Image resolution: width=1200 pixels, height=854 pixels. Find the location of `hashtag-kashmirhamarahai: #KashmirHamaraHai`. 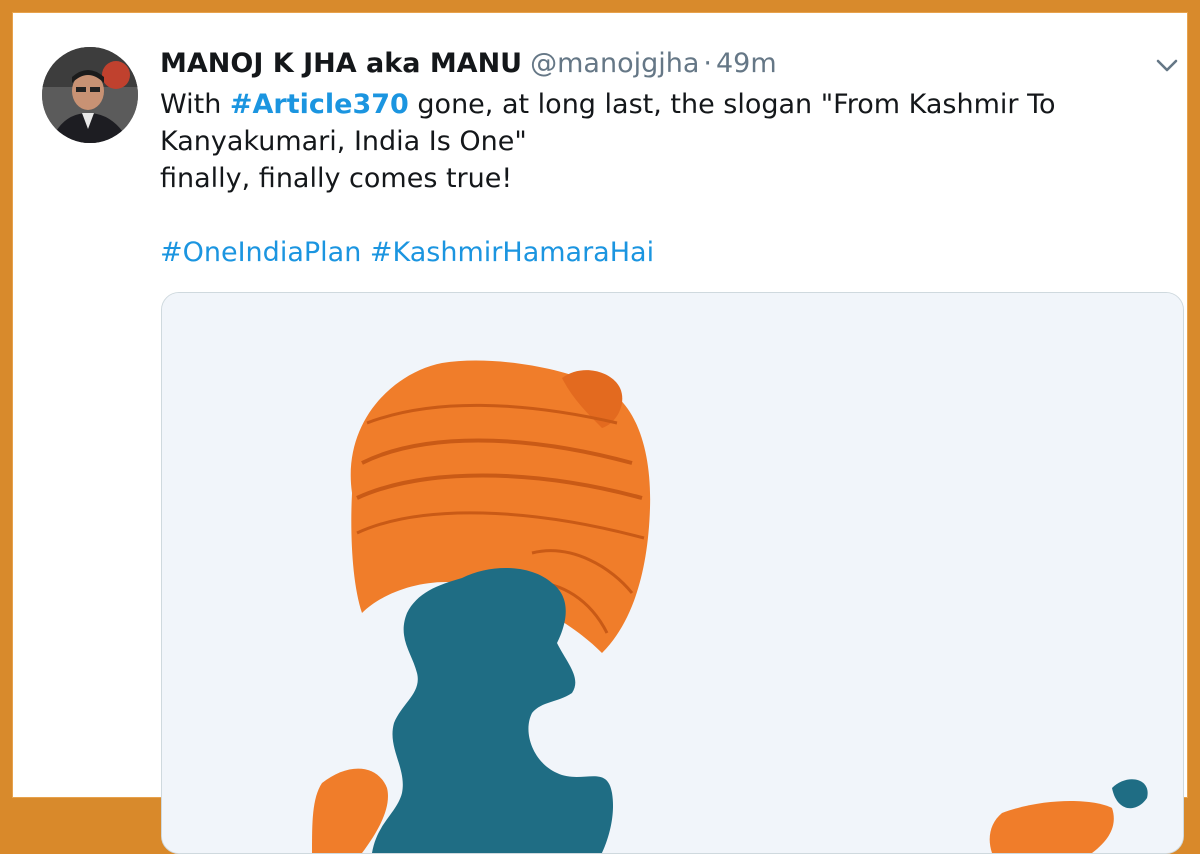

hashtag-kashmirhamarahai: #KashmirHamaraHai is located at coordinates (512, 252).